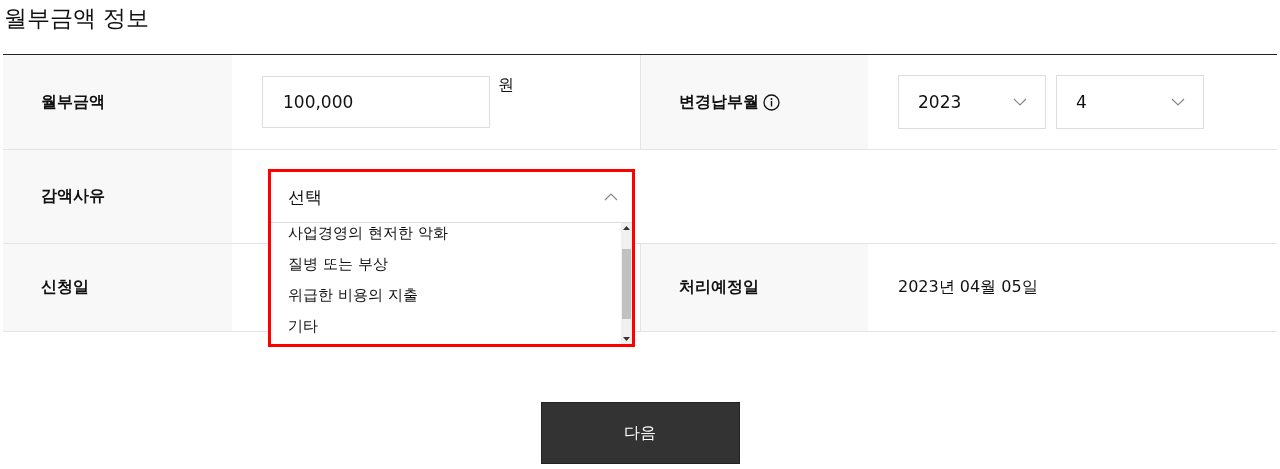  Describe the element at coordinates (626, 228) in the screenshot. I see `scroll-up-icon` at that location.